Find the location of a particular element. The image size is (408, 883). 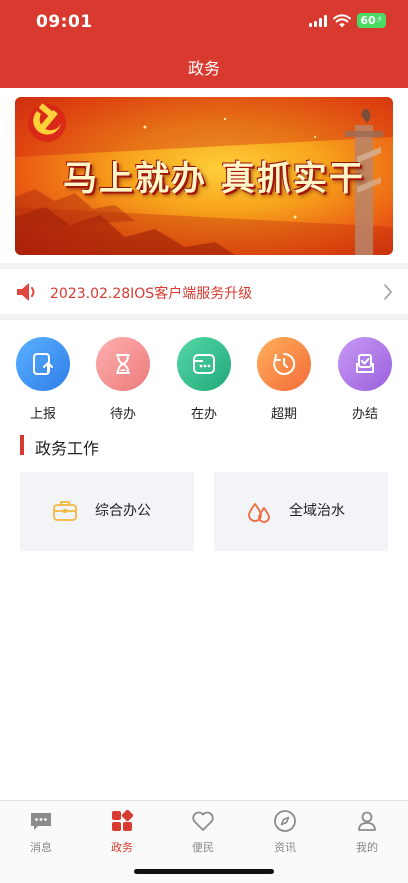

wifi-icon is located at coordinates (342, 20).